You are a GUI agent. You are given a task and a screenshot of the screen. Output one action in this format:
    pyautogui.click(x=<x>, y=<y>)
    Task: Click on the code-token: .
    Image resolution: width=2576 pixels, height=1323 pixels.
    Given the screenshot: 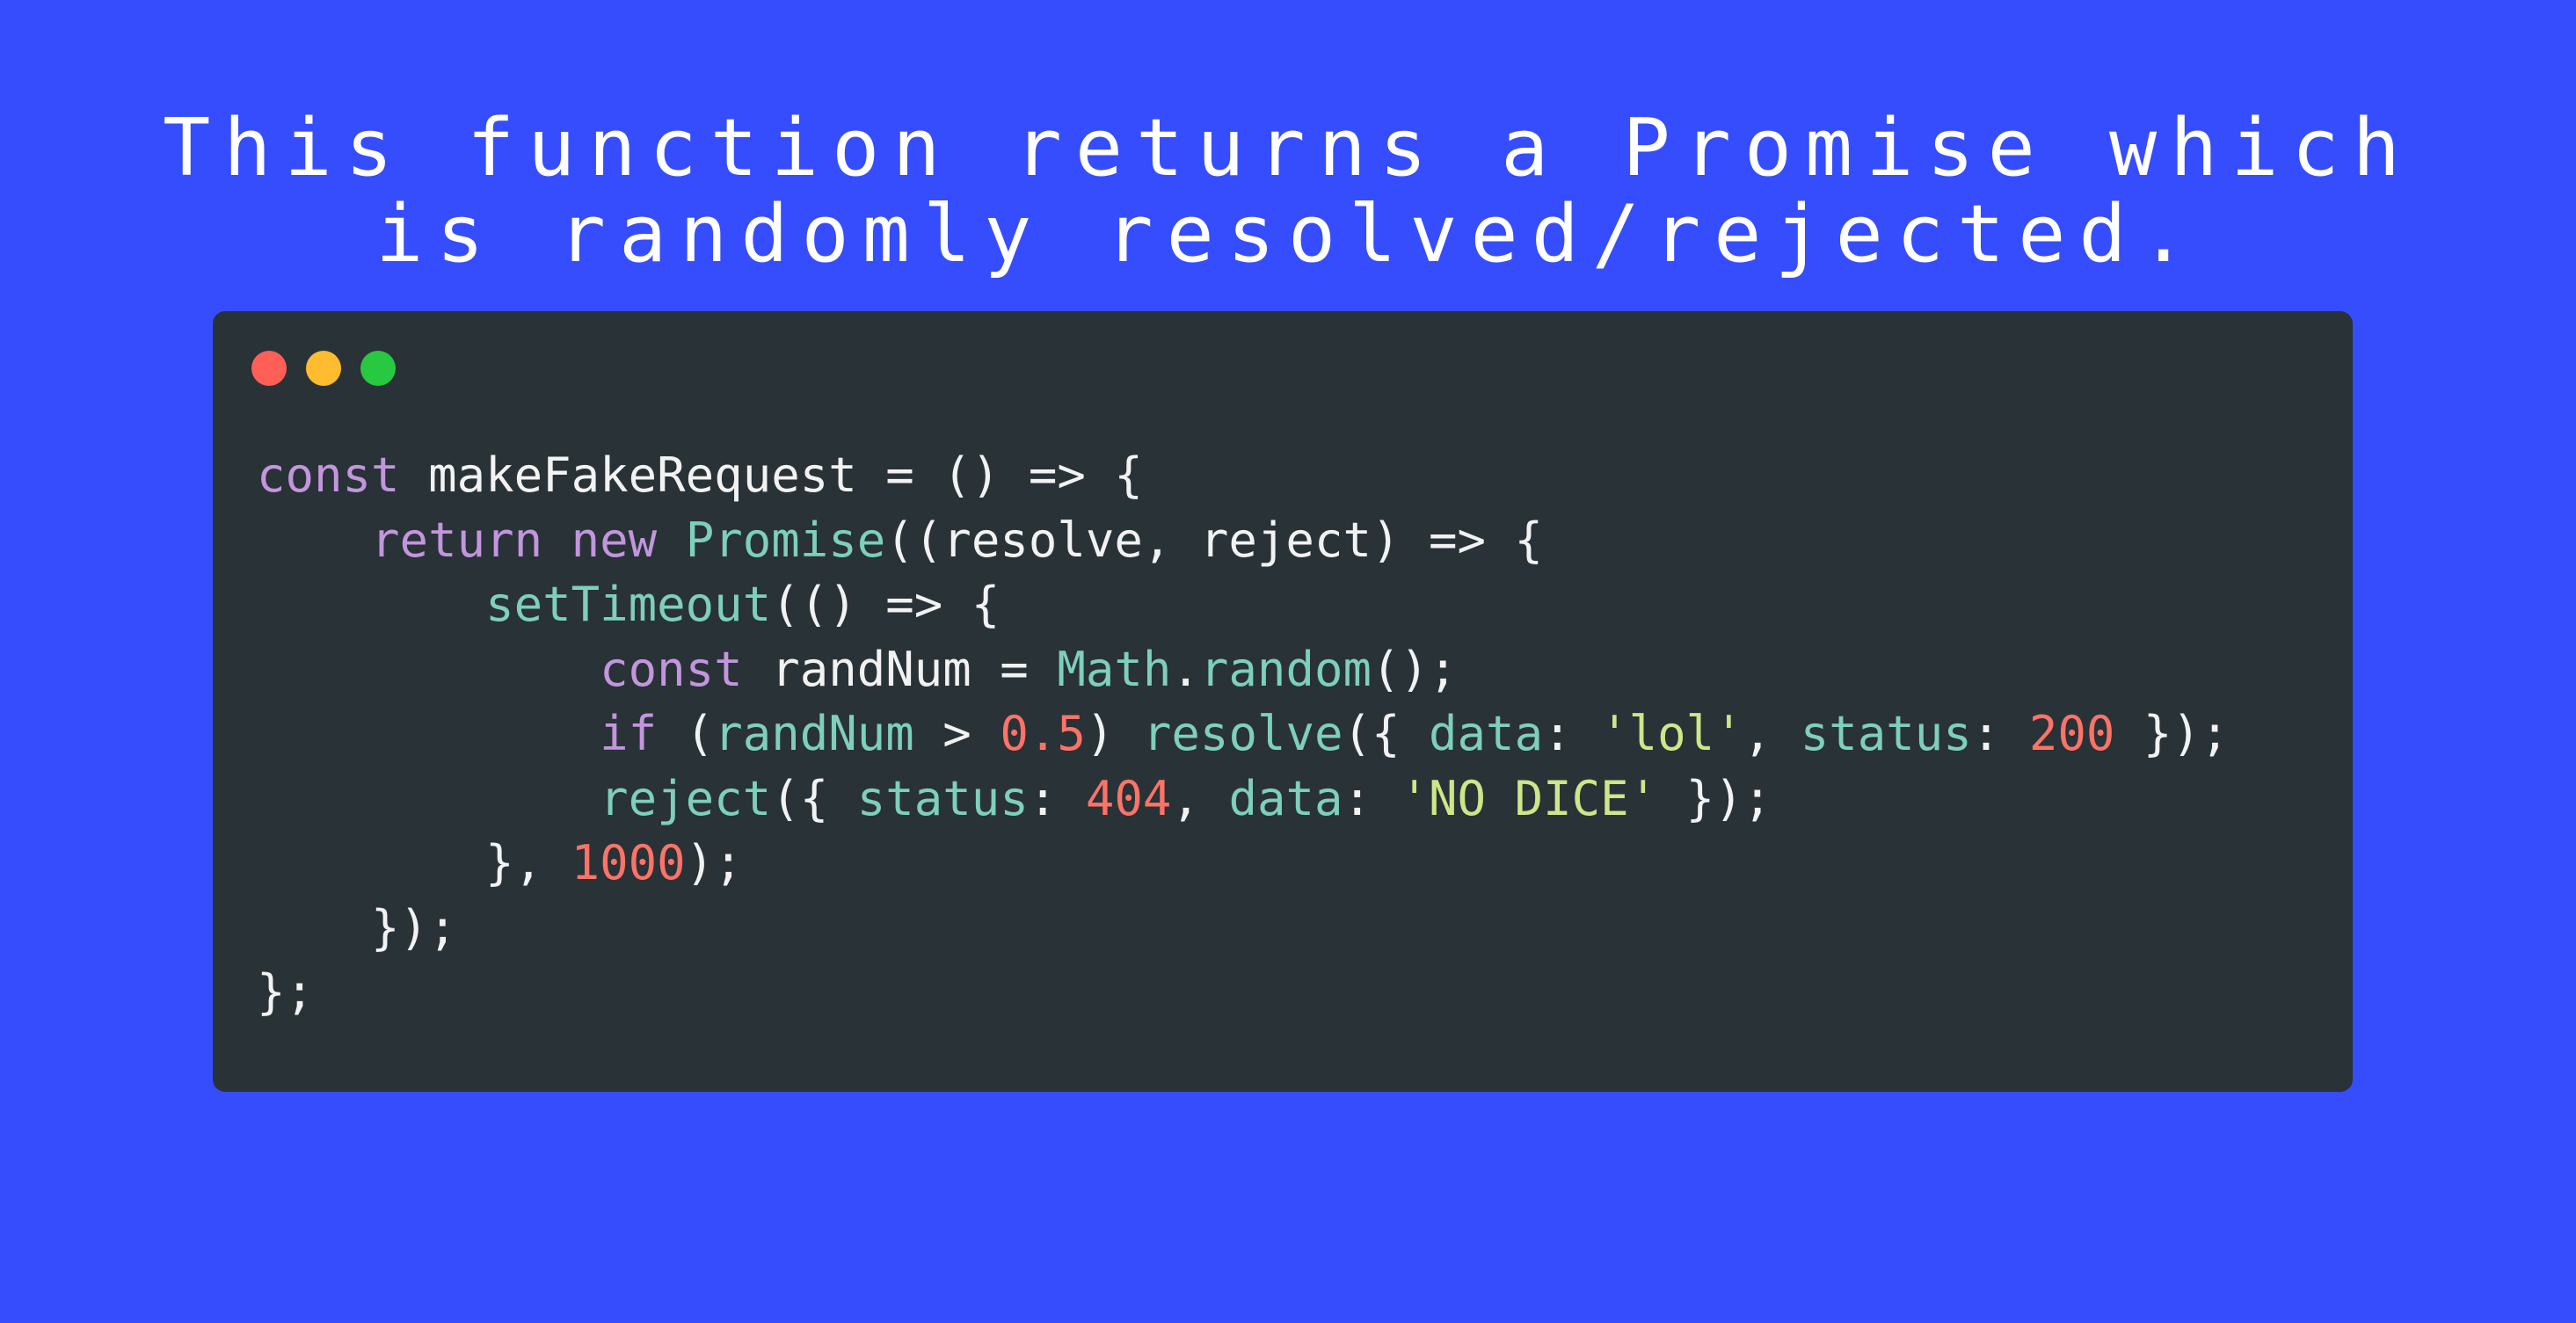 What is the action you would take?
    pyautogui.click(x=1185, y=669)
    